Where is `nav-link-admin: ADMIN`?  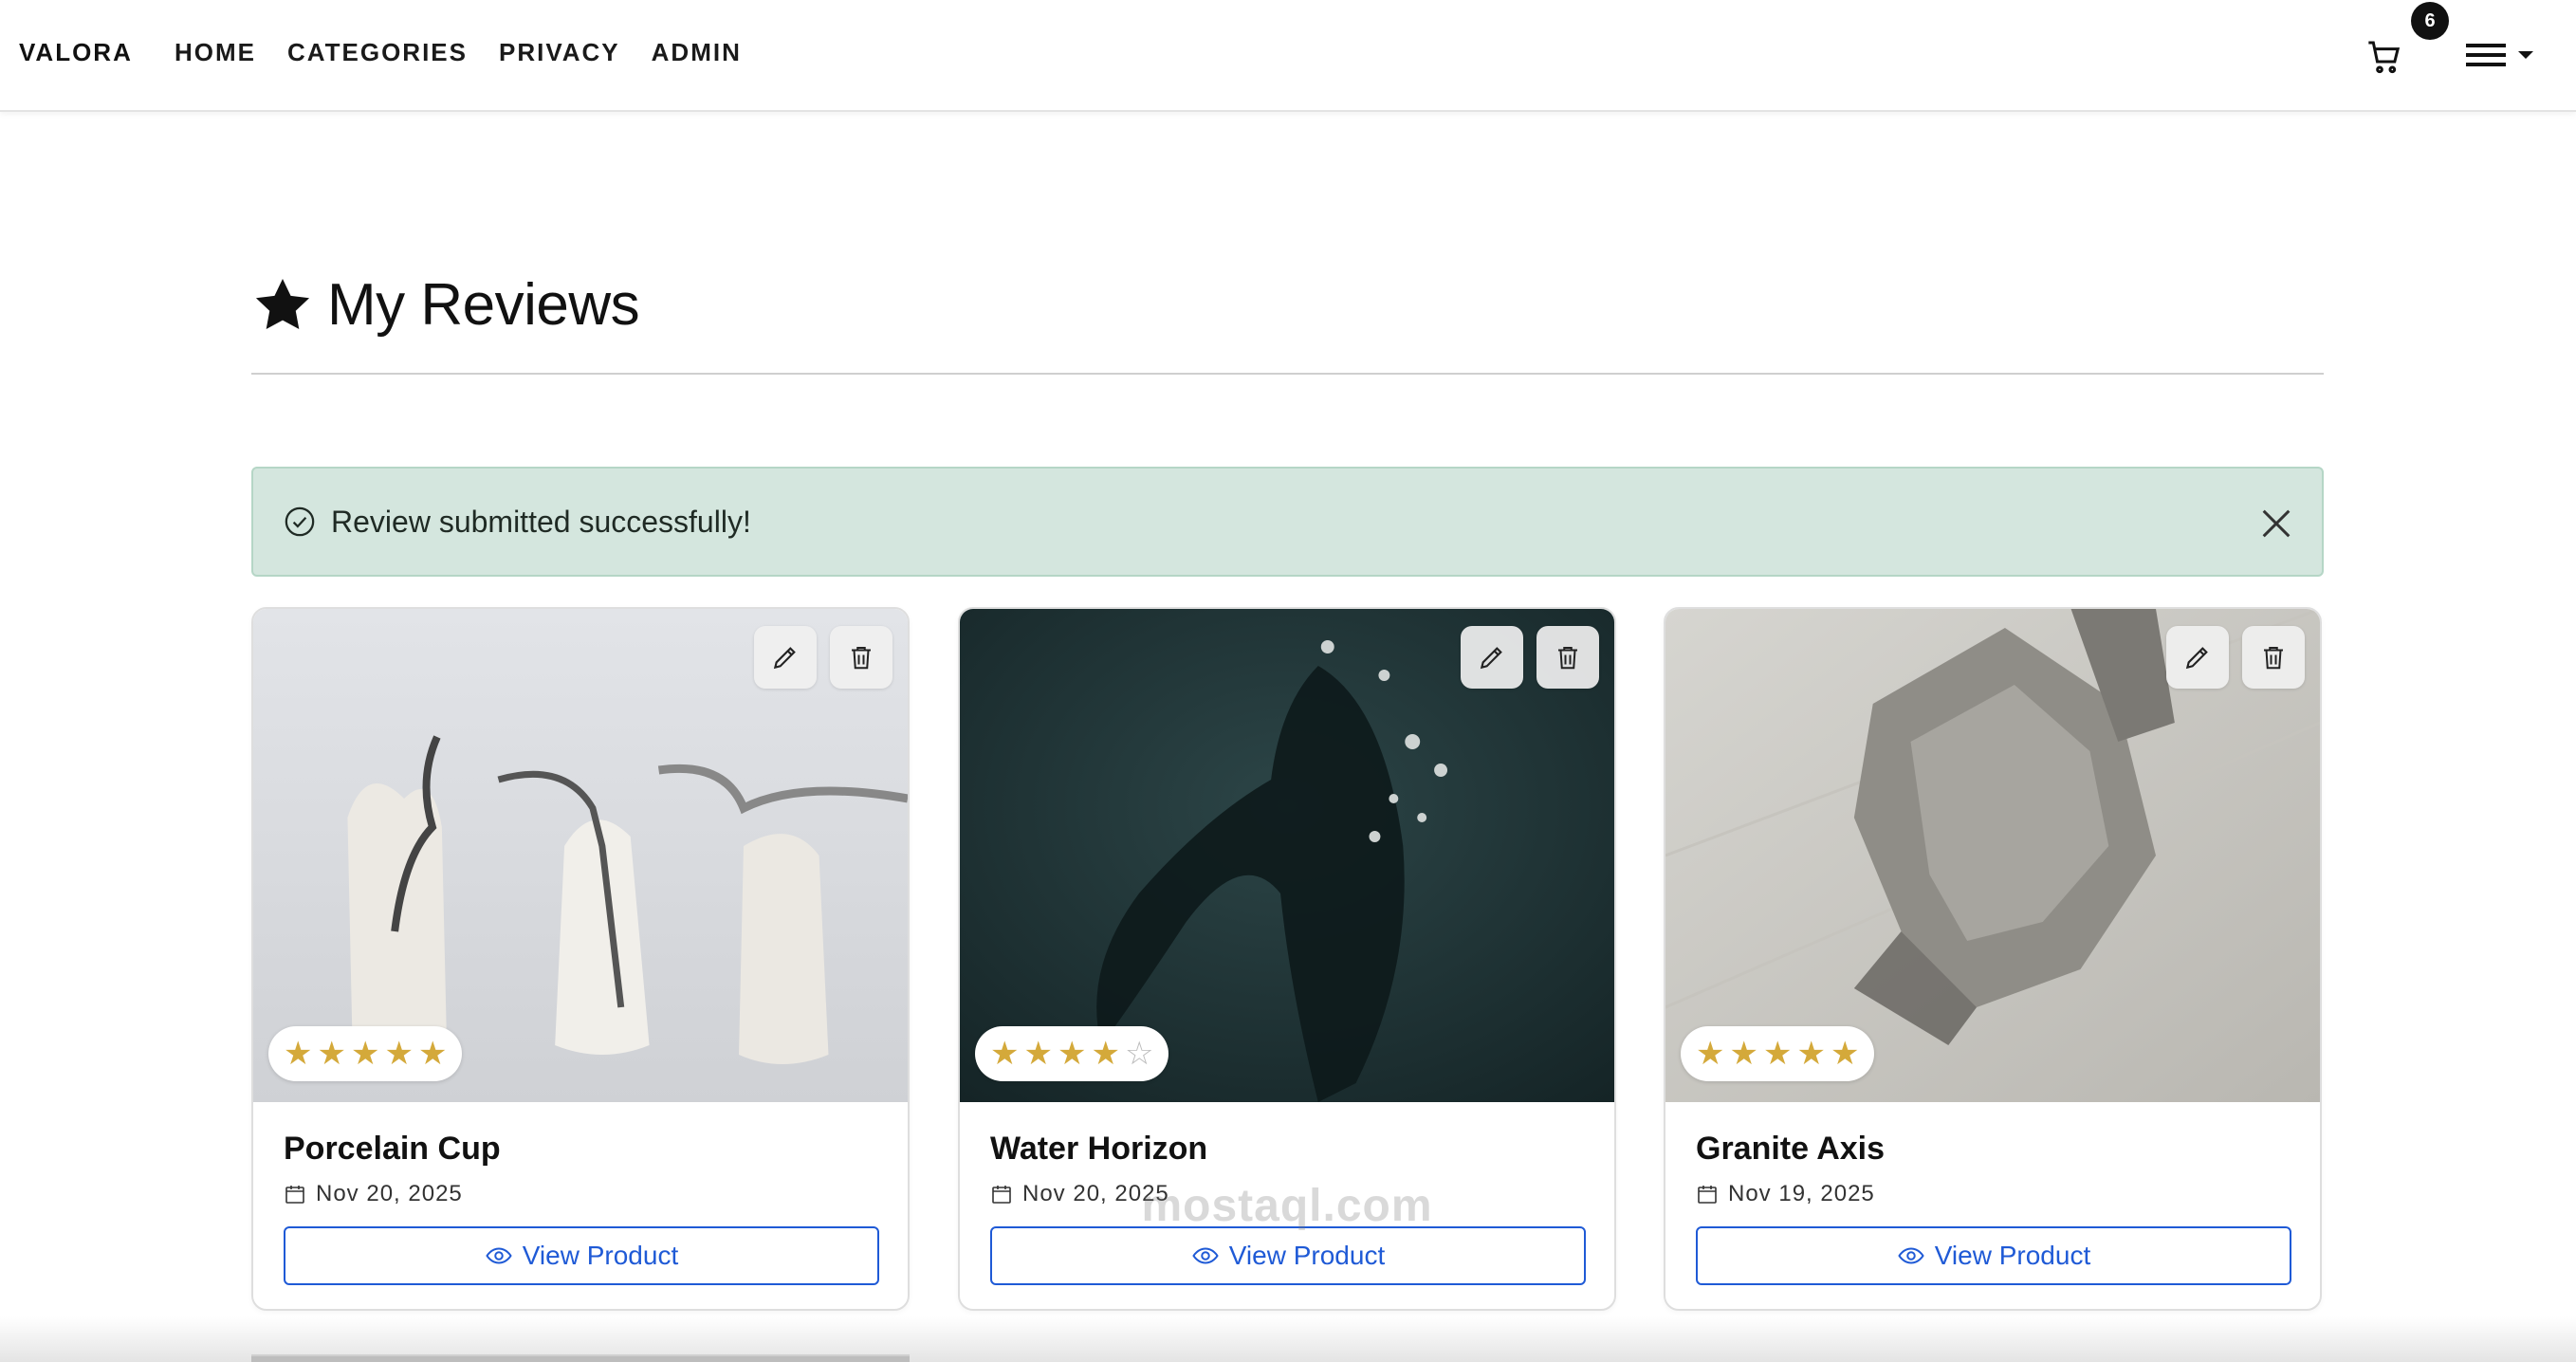 nav-link-admin: ADMIN is located at coordinates (697, 52).